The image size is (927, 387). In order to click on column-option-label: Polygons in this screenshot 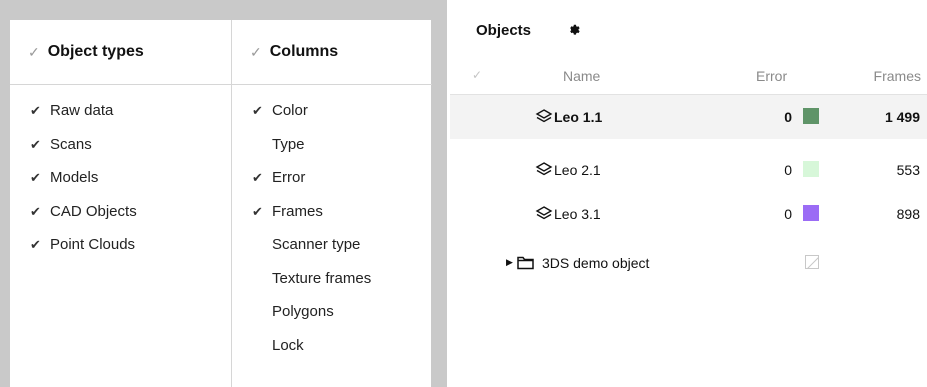, I will do `click(303, 311)`.